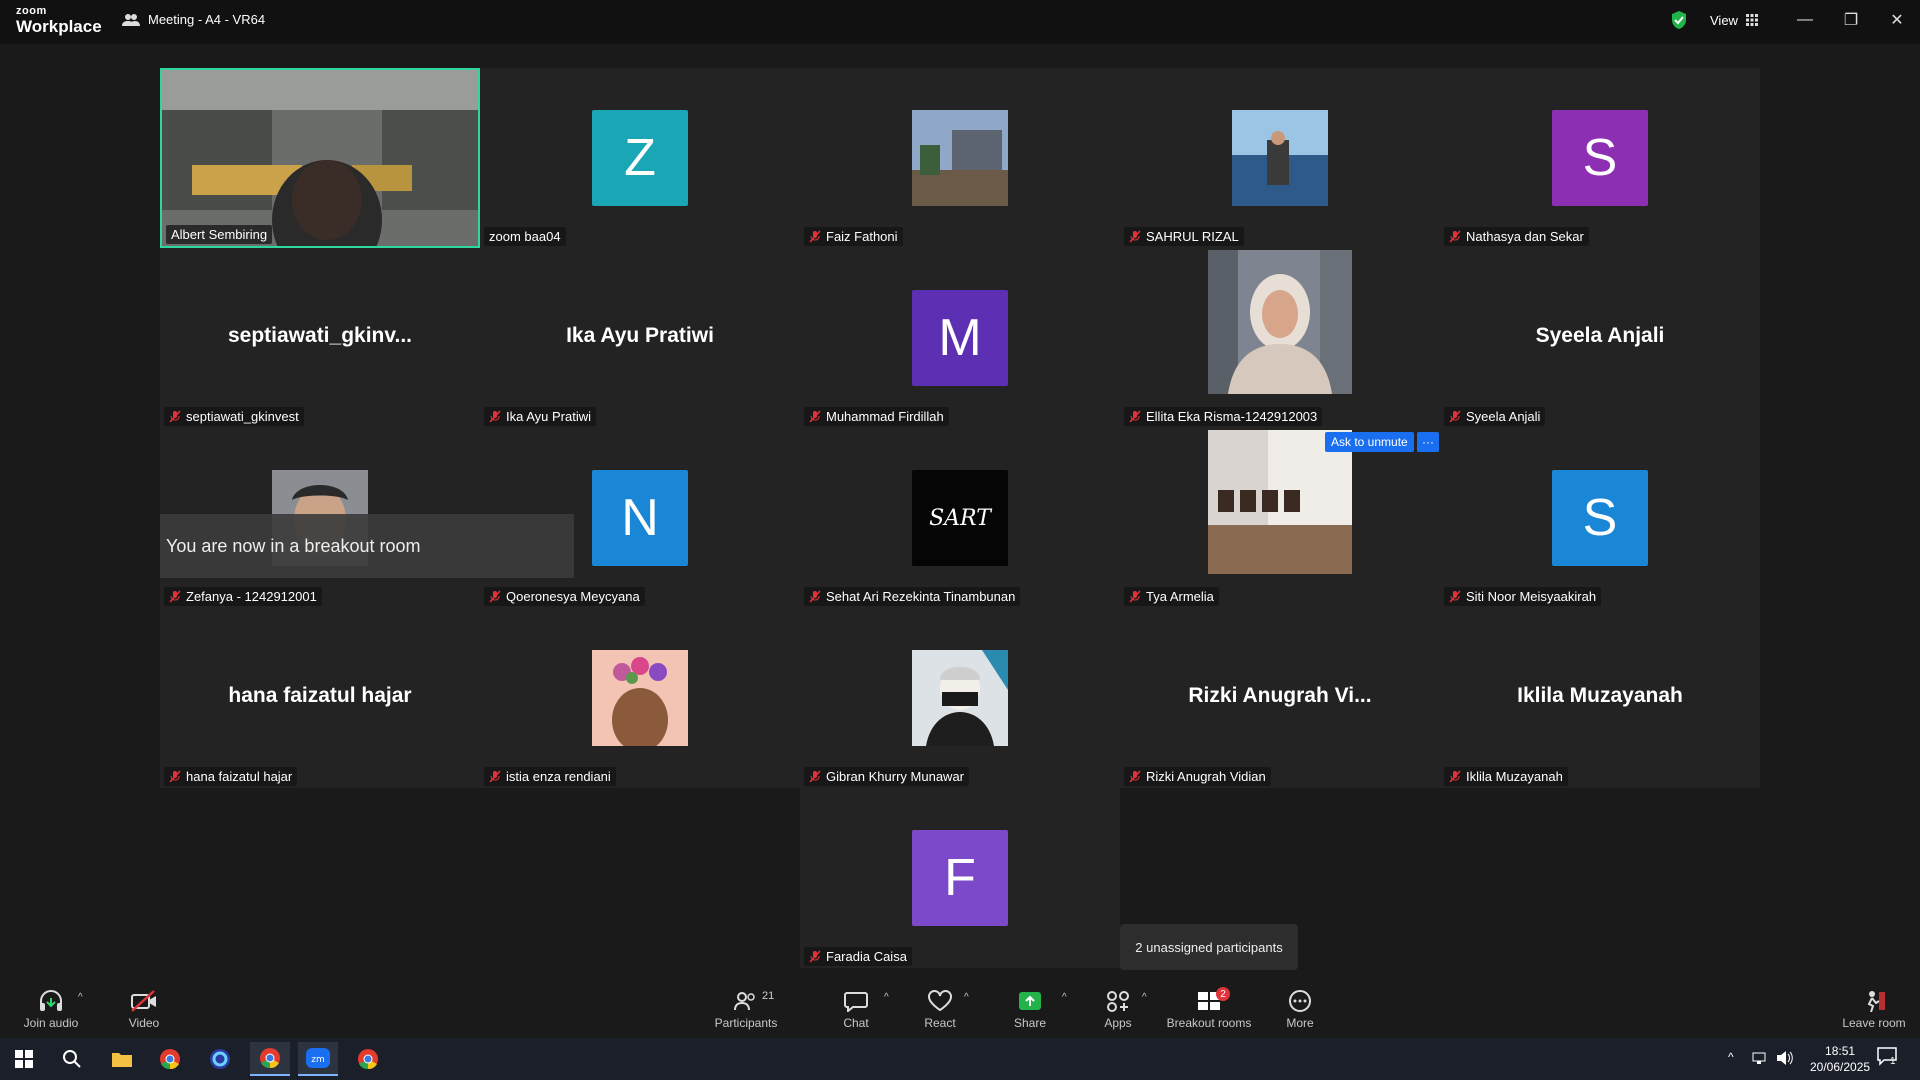 The image size is (1920, 1080). What do you see at coordinates (573, 596) in the screenshot?
I see `participant-name: Qoeronesya Meycyana` at bounding box center [573, 596].